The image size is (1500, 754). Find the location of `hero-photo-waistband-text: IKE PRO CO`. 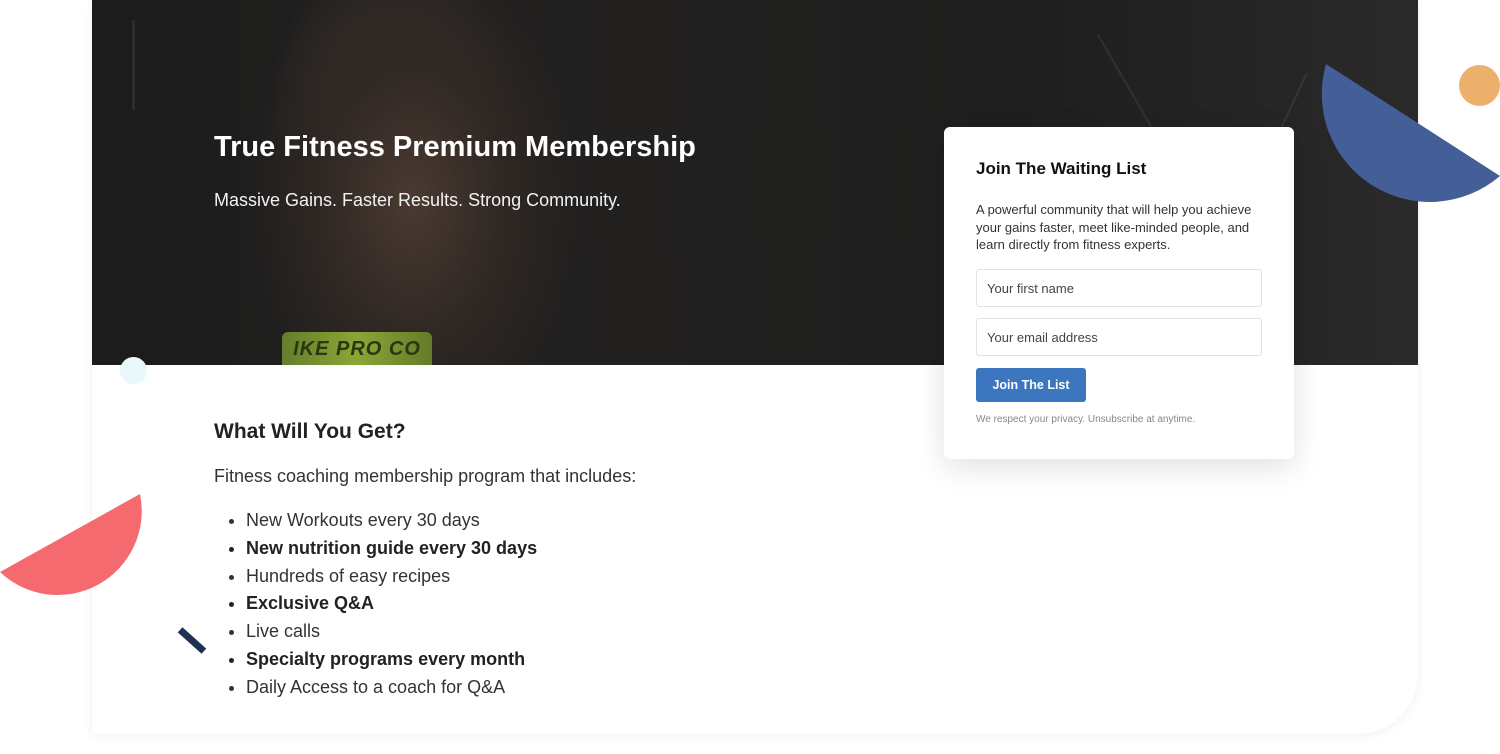

hero-photo-waistband-text: IKE PRO CO is located at coordinates (357, 349).